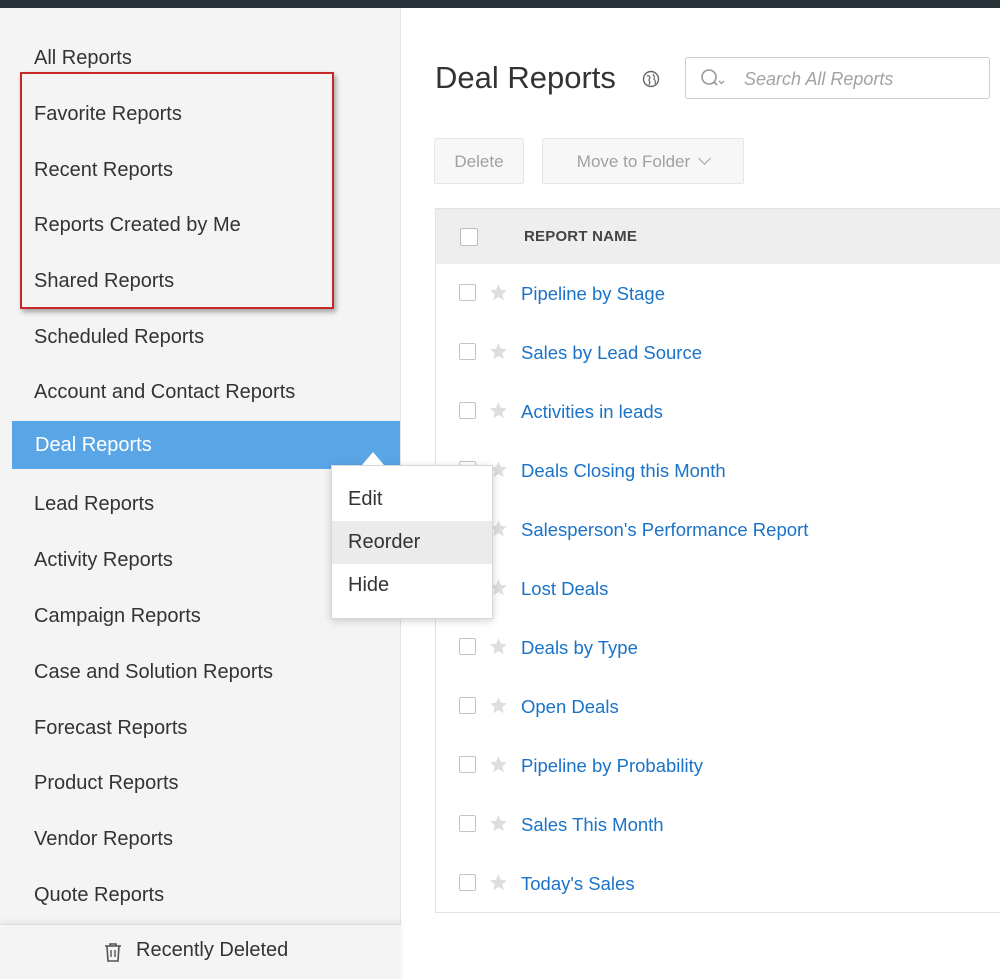 This screenshot has width=1000, height=979. I want to click on report-link: Lost Deals, so click(564, 589).